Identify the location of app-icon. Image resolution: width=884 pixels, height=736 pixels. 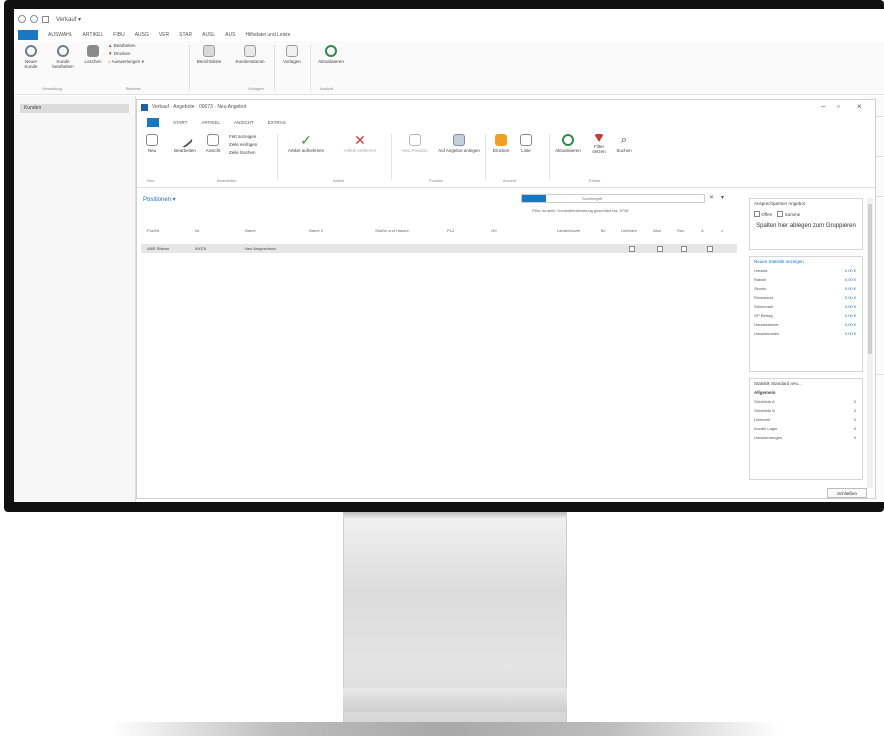
(144, 107).